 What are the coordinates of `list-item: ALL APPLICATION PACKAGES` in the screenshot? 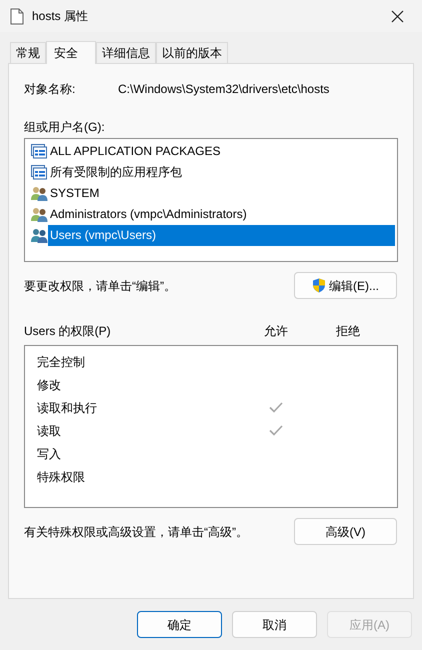 It's located at (221, 151).